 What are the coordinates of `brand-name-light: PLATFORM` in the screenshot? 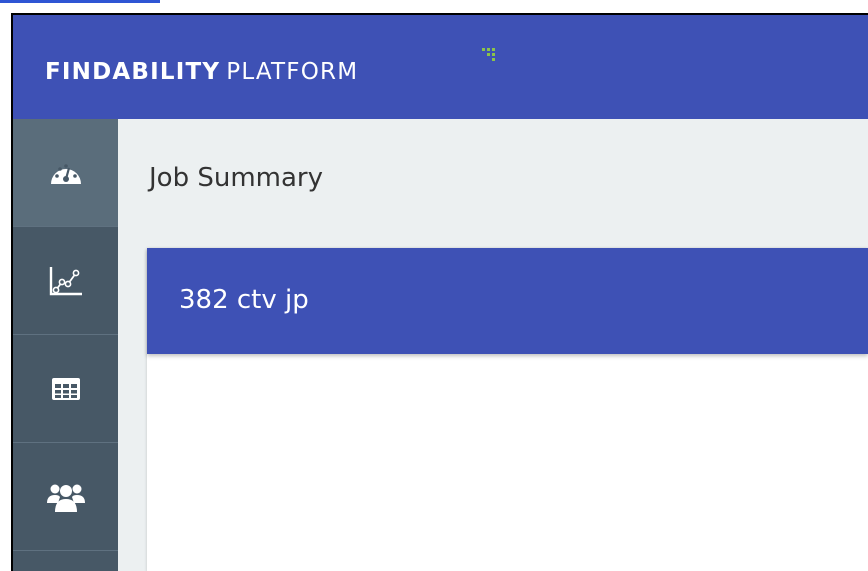 It's located at (292, 72).